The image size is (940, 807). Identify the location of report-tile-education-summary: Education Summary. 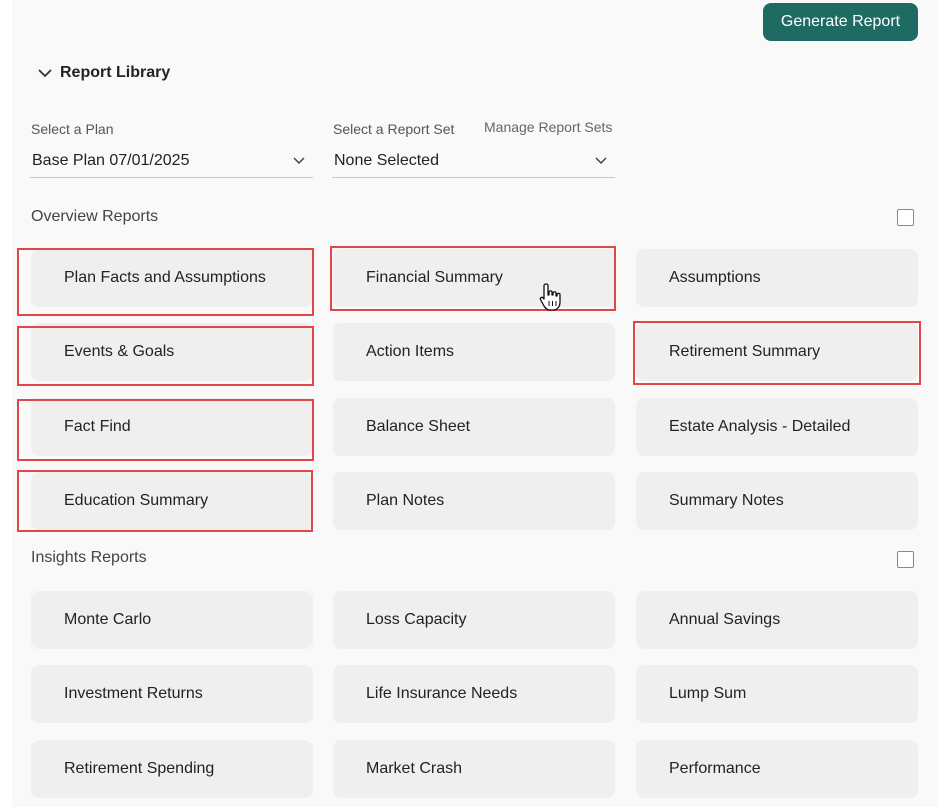
(172, 501).